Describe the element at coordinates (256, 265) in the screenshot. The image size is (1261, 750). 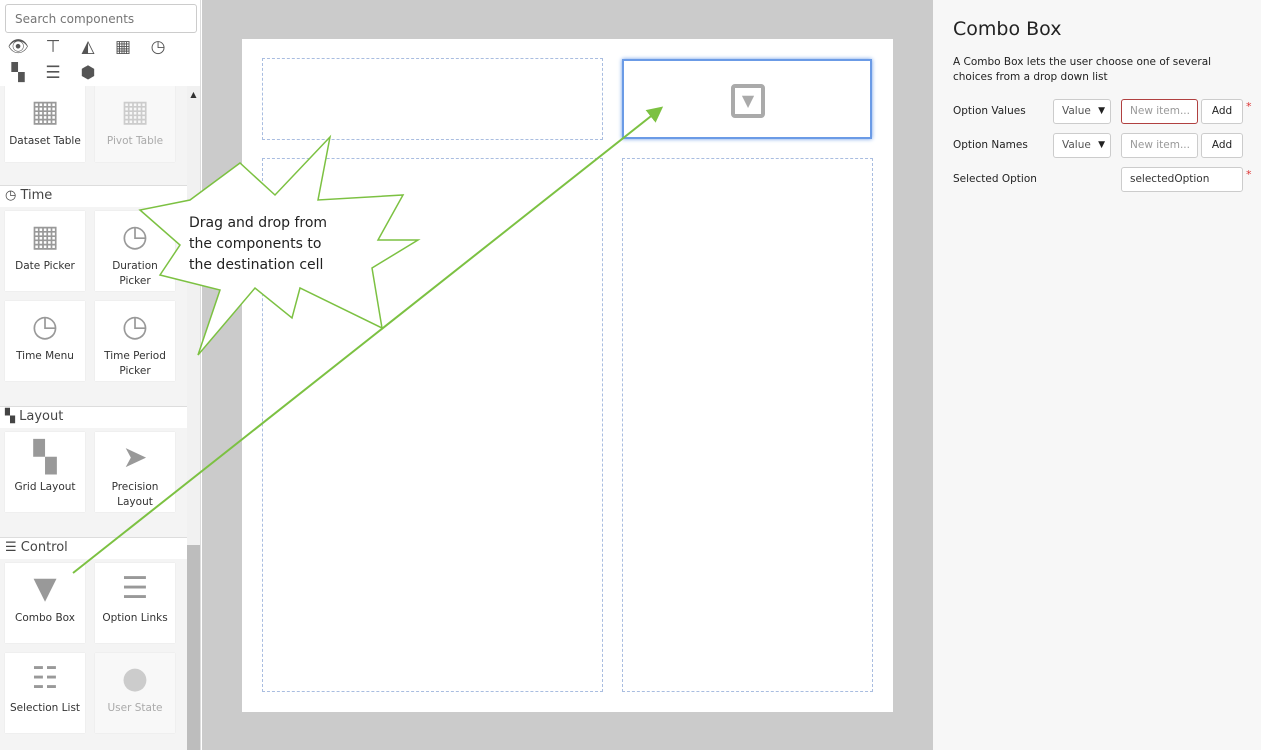
I see `callout-line: the destination cell` at that location.